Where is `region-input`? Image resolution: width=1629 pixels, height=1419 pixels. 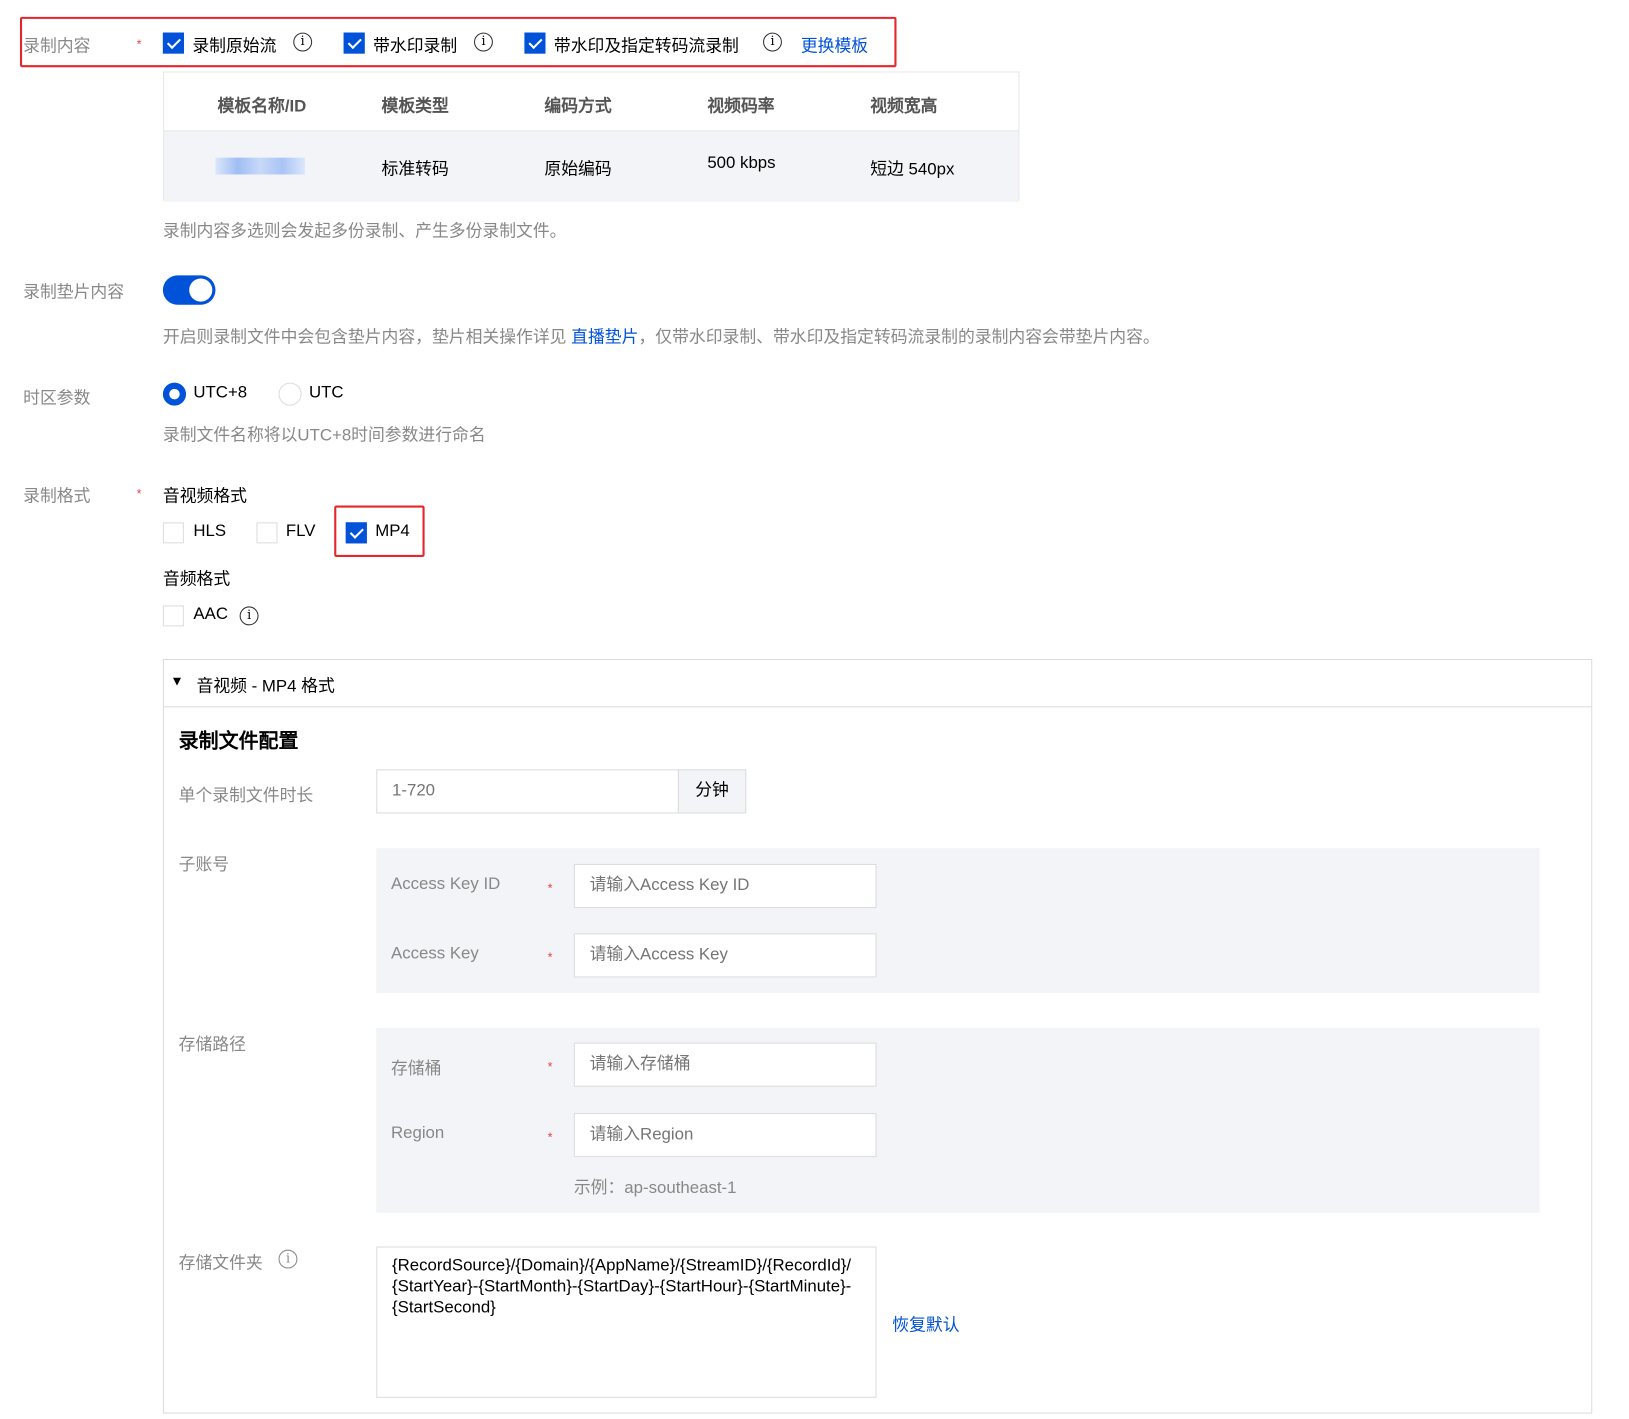 region-input is located at coordinates (725, 1135).